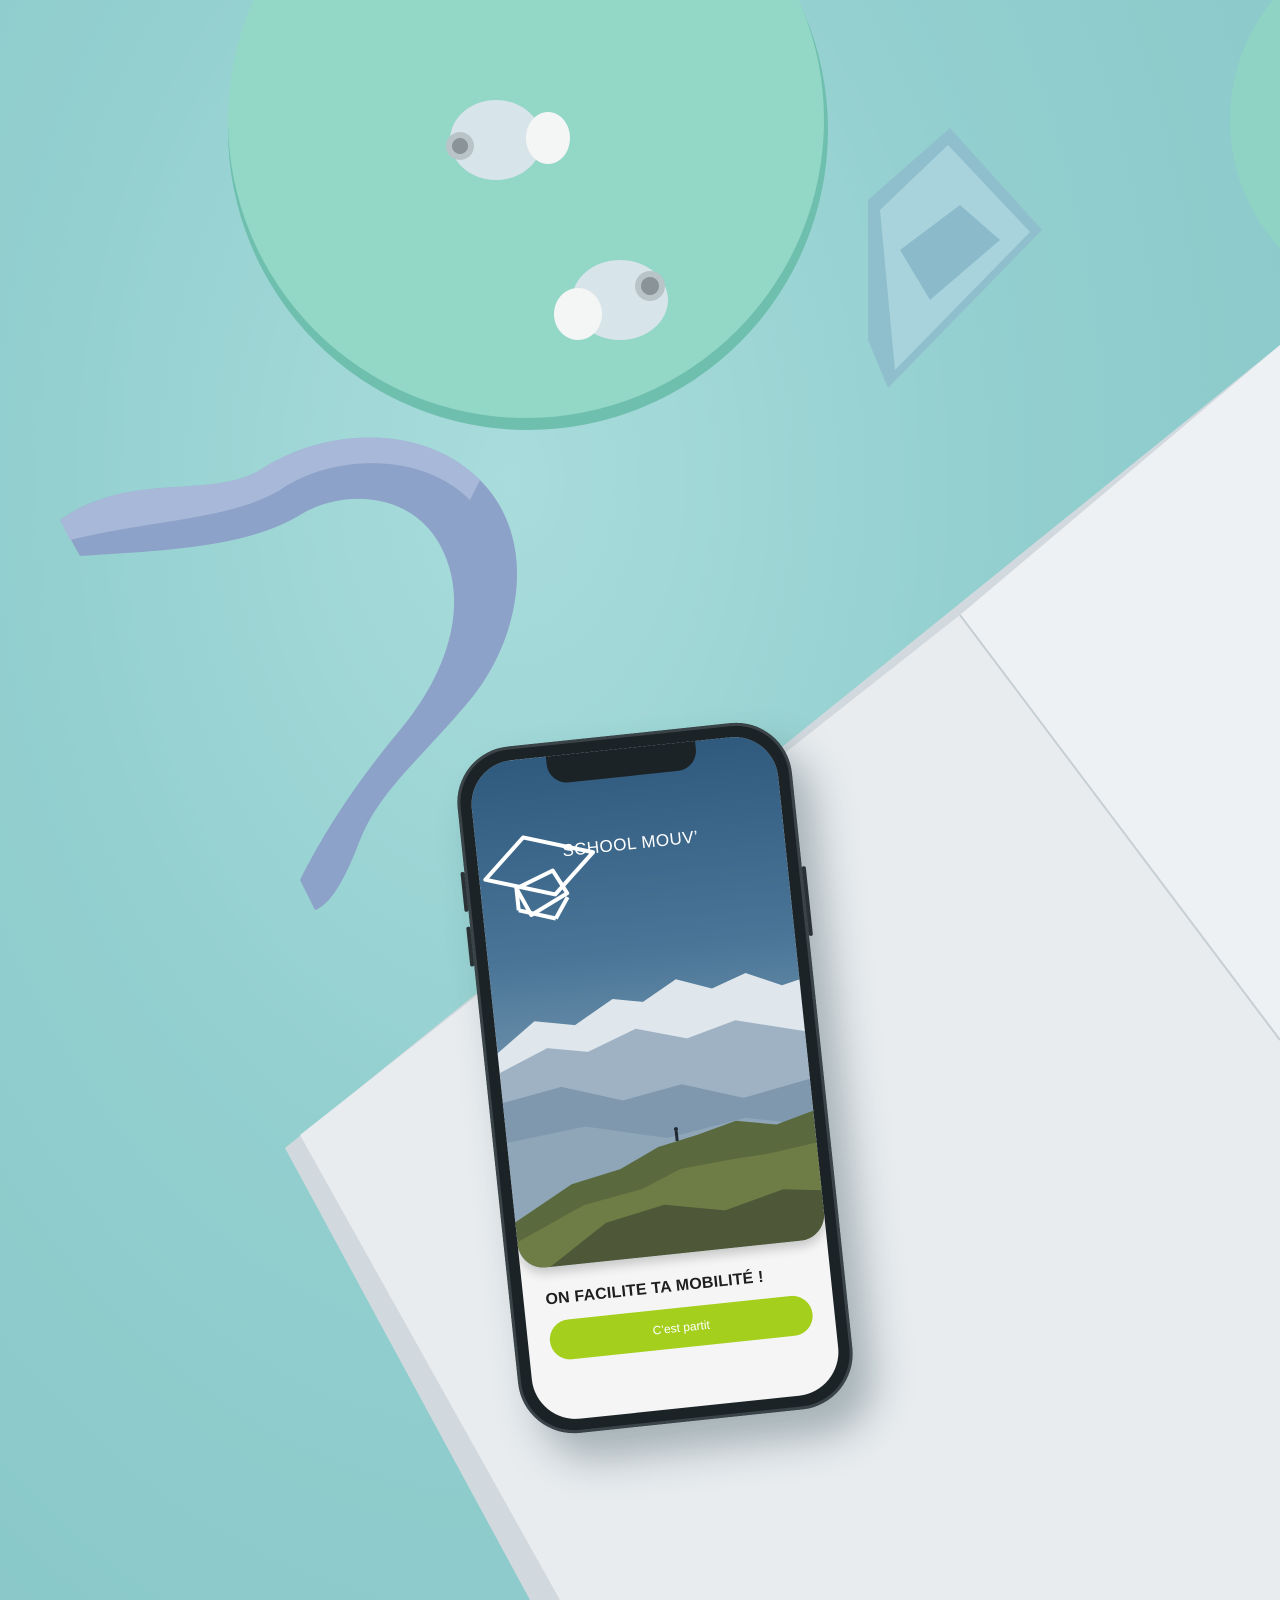 The image size is (1280, 1600). Describe the element at coordinates (289, 673) in the screenshot. I see `arch-sculpture` at that location.